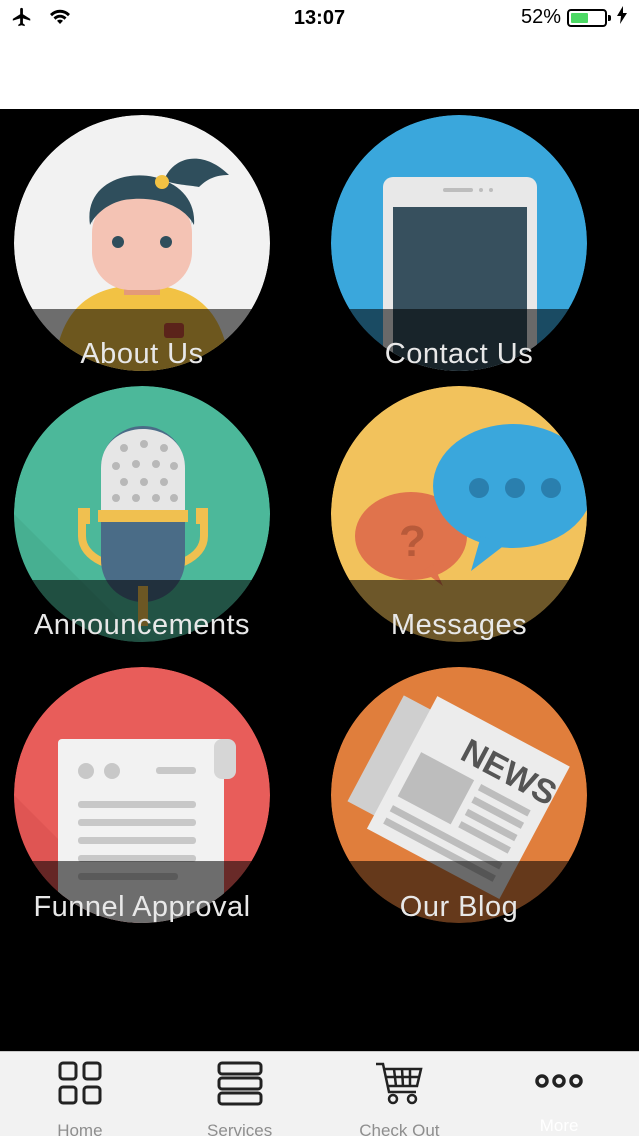 The width and height of the screenshot is (639, 1136). I want to click on cart-icon, so click(399, 1083).